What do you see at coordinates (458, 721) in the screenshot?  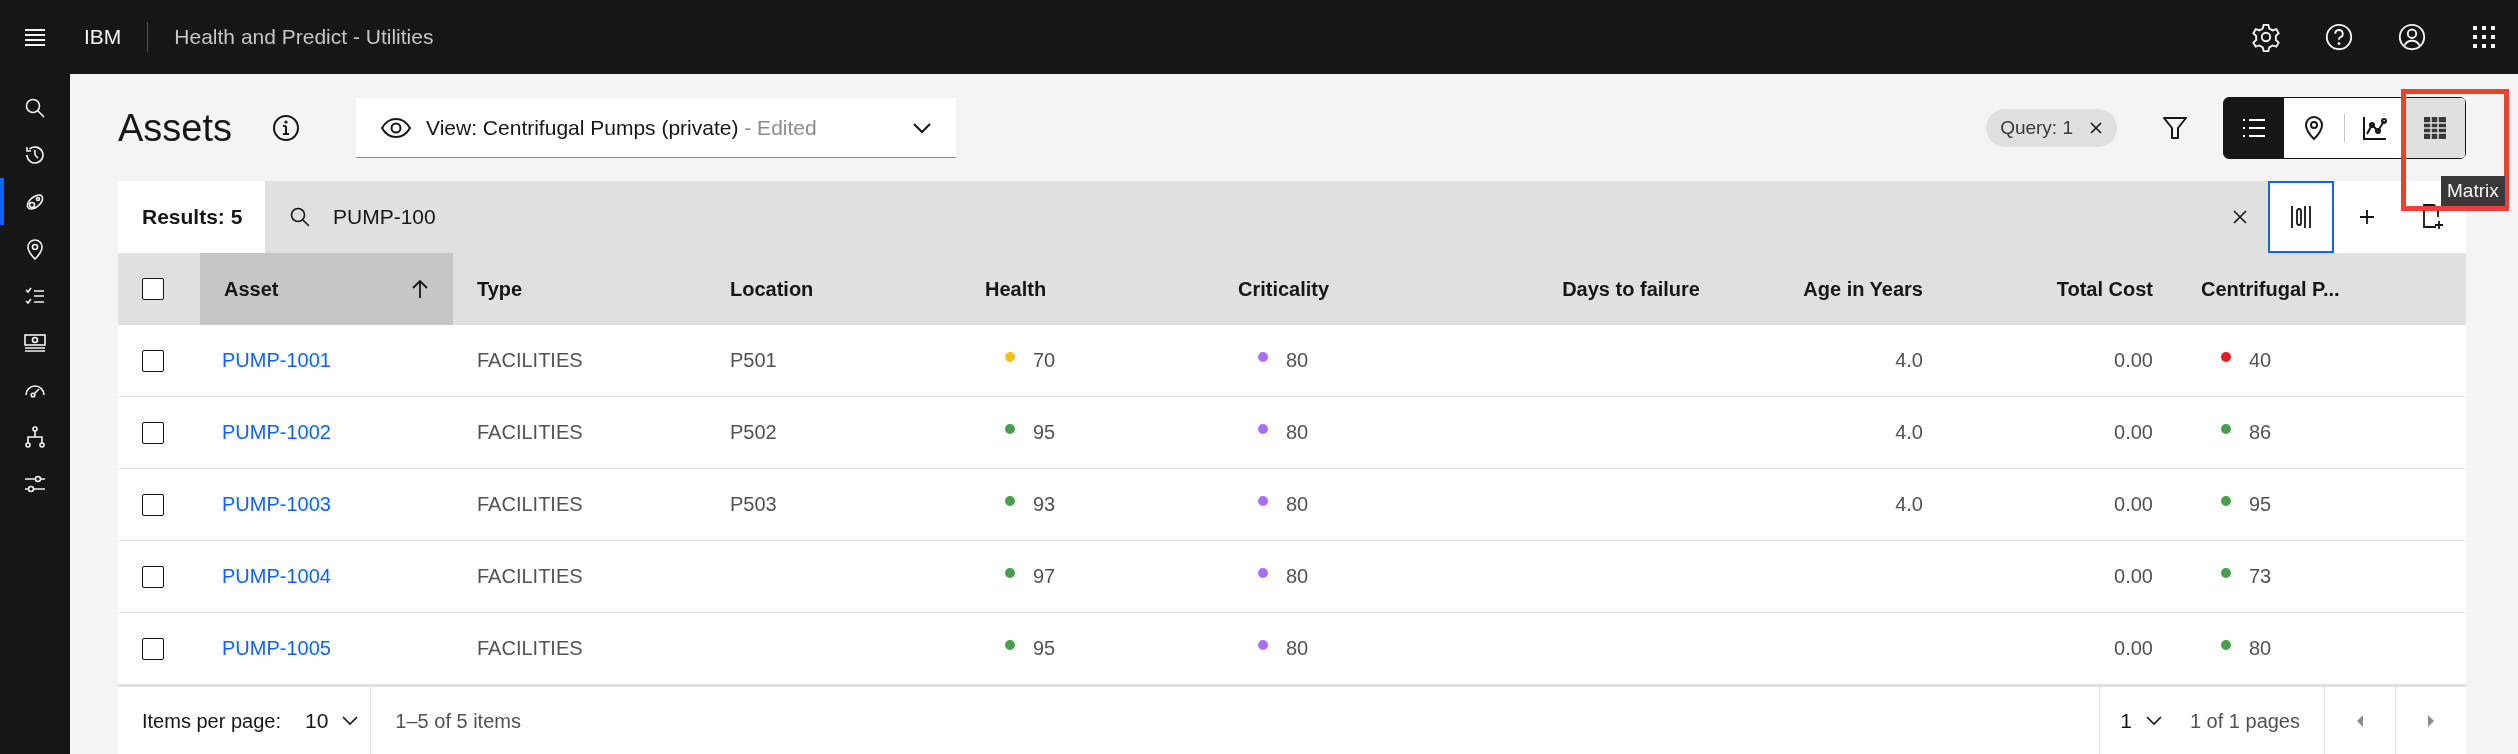 I see `item-range: 1–5 of 5 items` at bounding box center [458, 721].